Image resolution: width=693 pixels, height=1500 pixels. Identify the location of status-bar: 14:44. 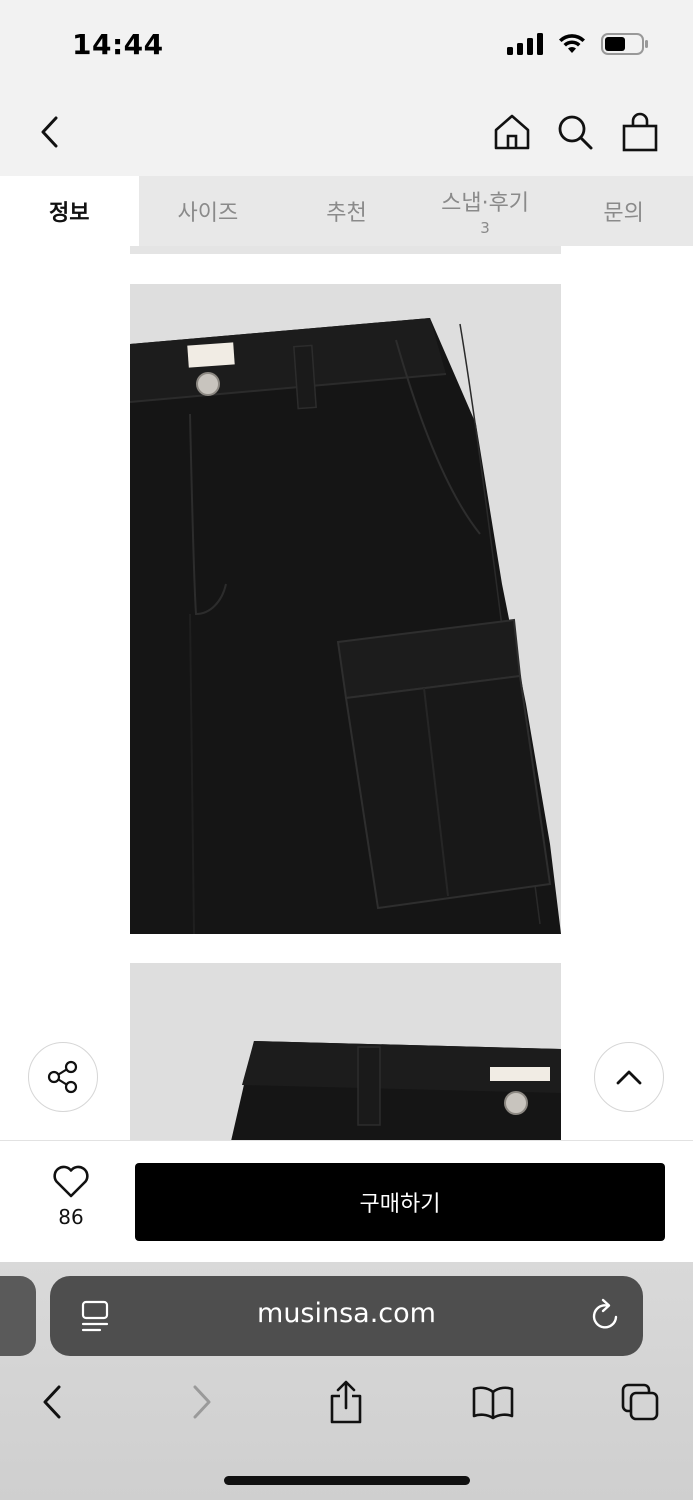
(346, 46).